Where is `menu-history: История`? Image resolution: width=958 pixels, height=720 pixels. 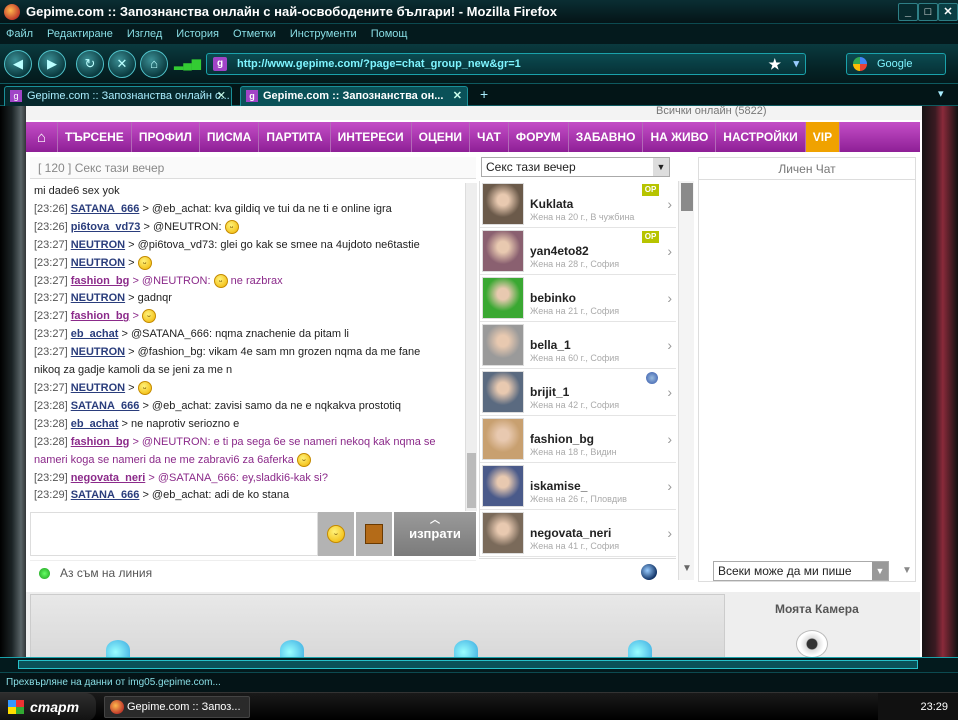
menu-history: История is located at coordinates (197, 34).